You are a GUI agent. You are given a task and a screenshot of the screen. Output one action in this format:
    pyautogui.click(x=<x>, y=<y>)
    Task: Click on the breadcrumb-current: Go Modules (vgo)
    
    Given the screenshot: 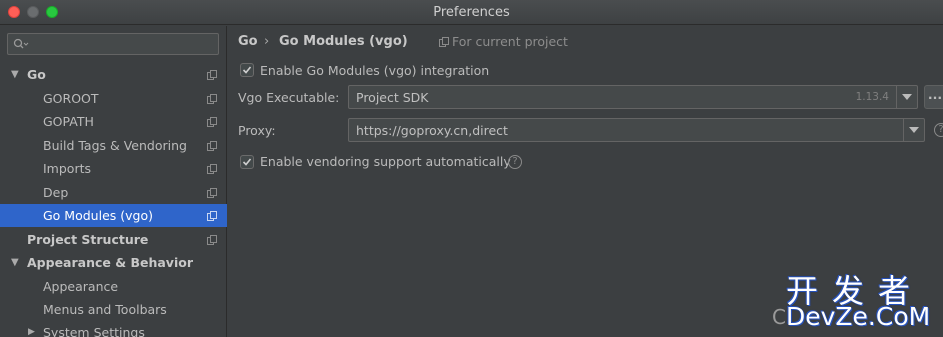 What is the action you would take?
    pyautogui.click(x=343, y=41)
    